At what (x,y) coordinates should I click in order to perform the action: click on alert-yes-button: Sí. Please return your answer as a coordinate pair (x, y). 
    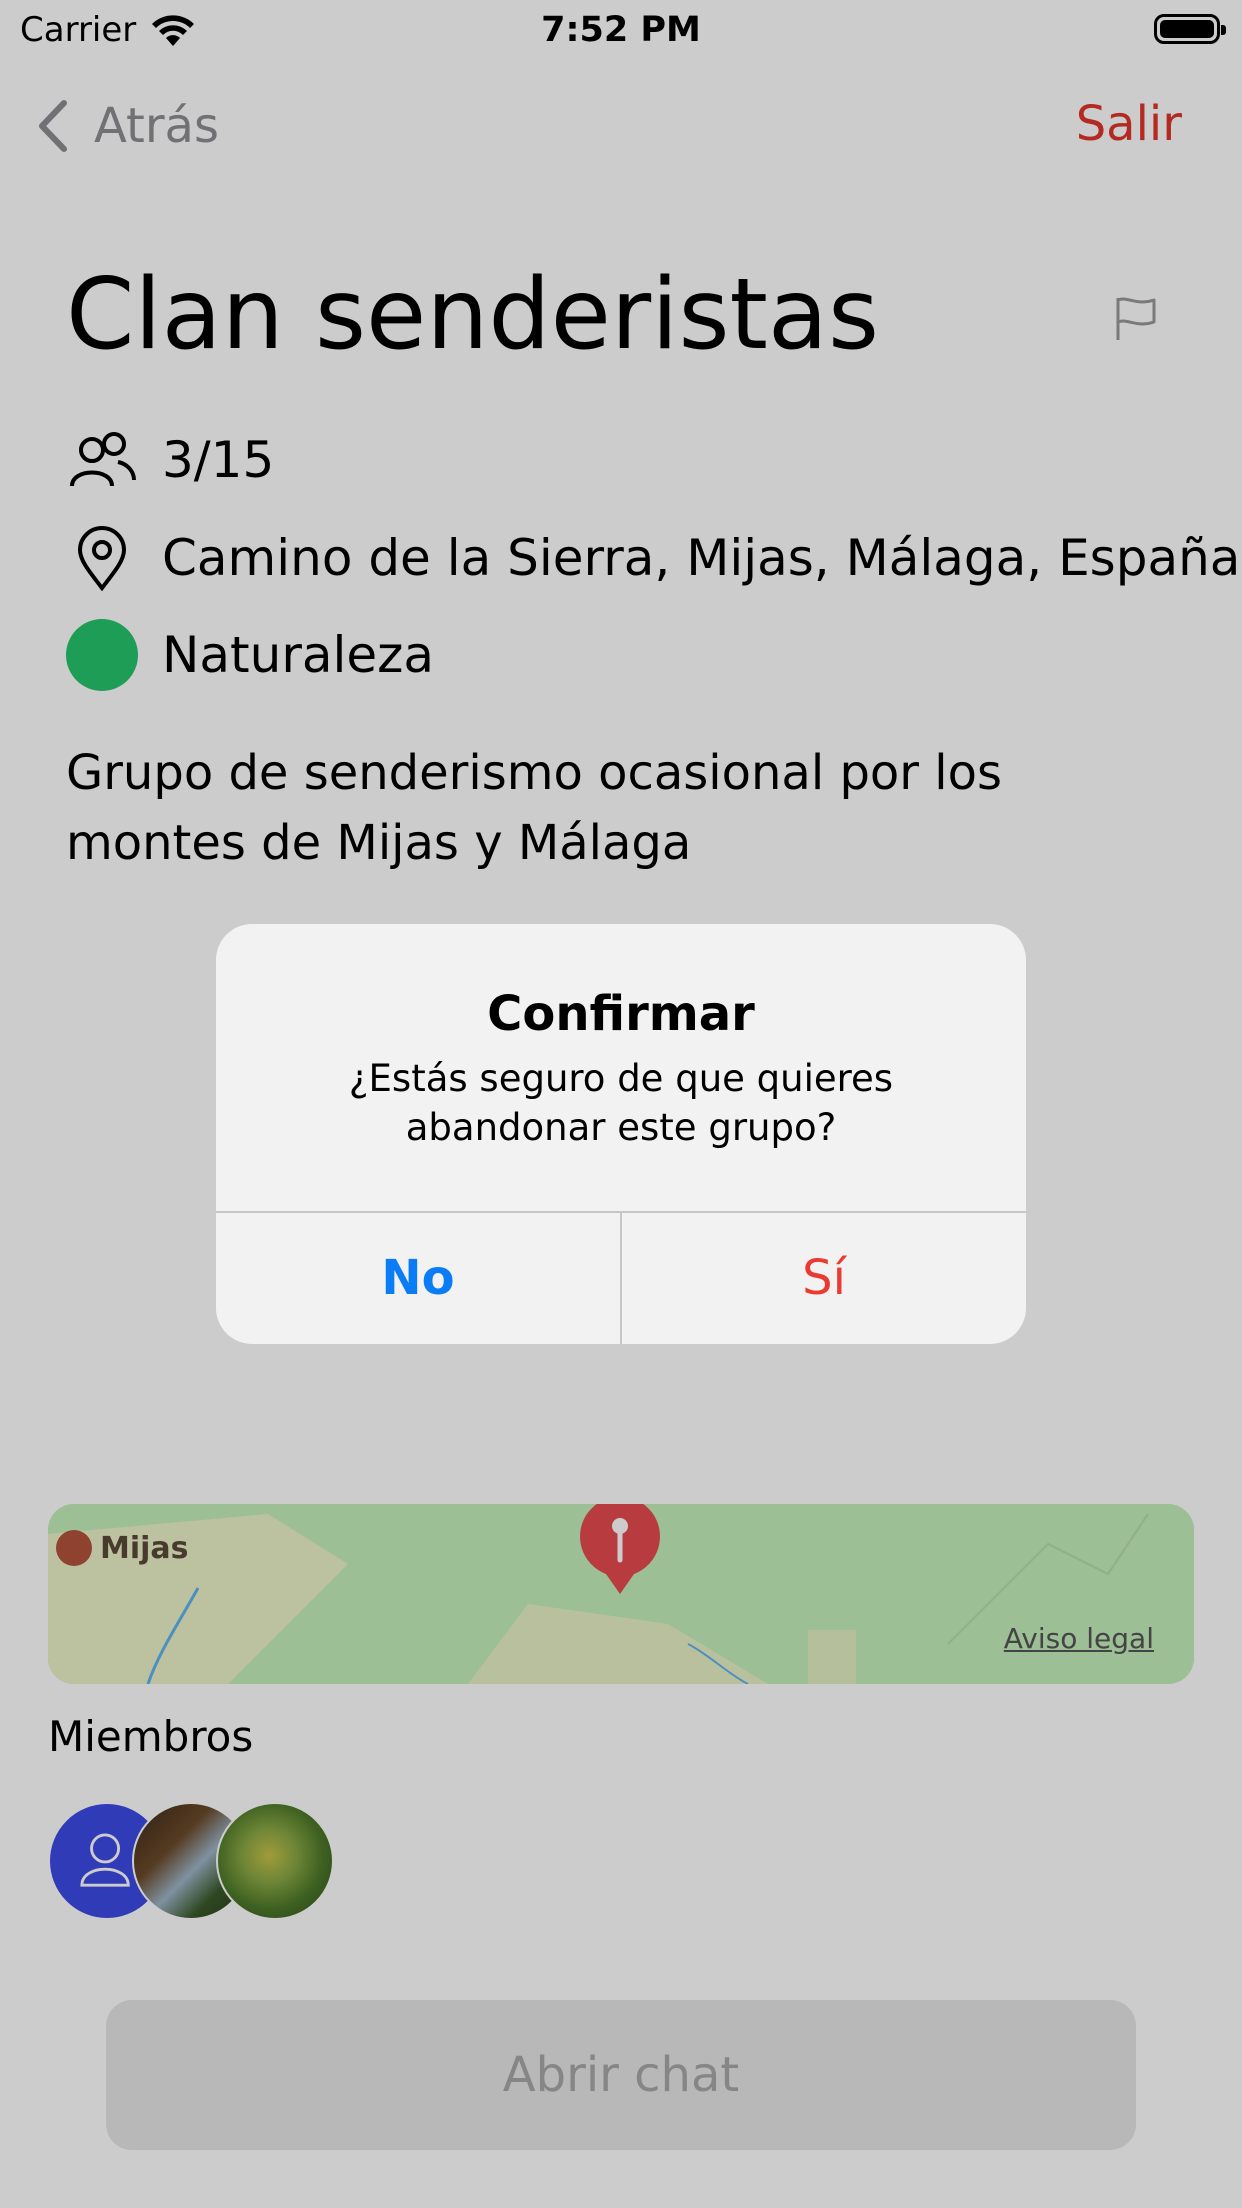
    Looking at the image, I should click on (824, 1278).